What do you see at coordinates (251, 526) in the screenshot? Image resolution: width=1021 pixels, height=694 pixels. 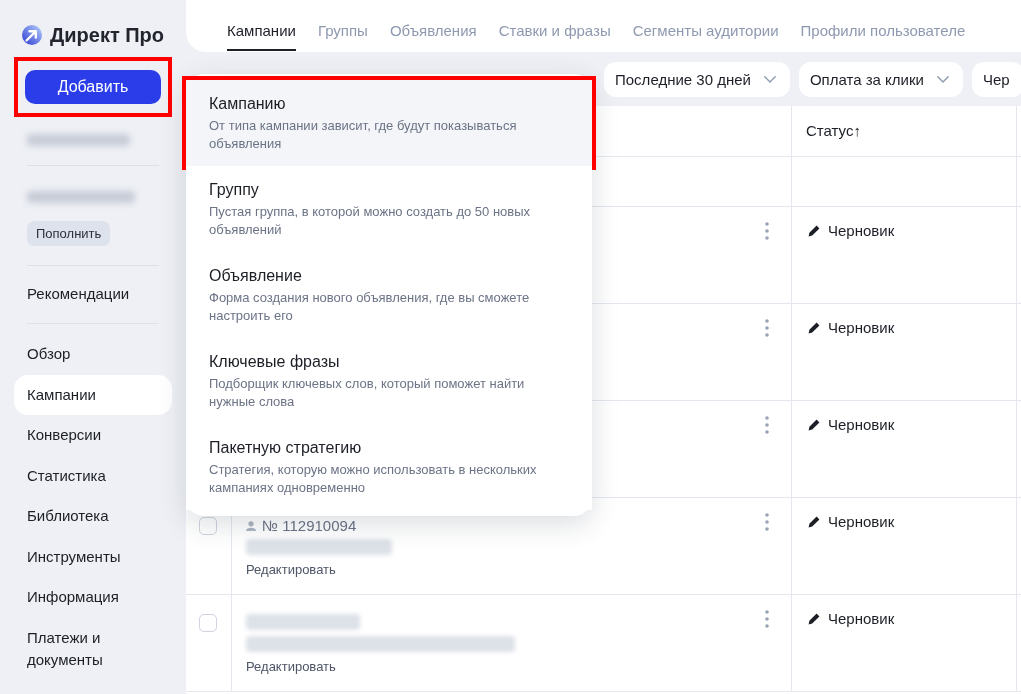 I see `person-icon` at bounding box center [251, 526].